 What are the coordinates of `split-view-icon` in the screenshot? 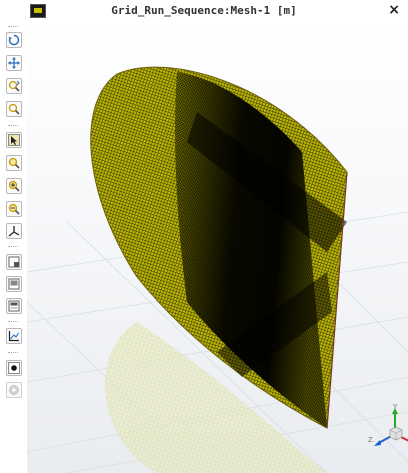 It's located at (14, 306).